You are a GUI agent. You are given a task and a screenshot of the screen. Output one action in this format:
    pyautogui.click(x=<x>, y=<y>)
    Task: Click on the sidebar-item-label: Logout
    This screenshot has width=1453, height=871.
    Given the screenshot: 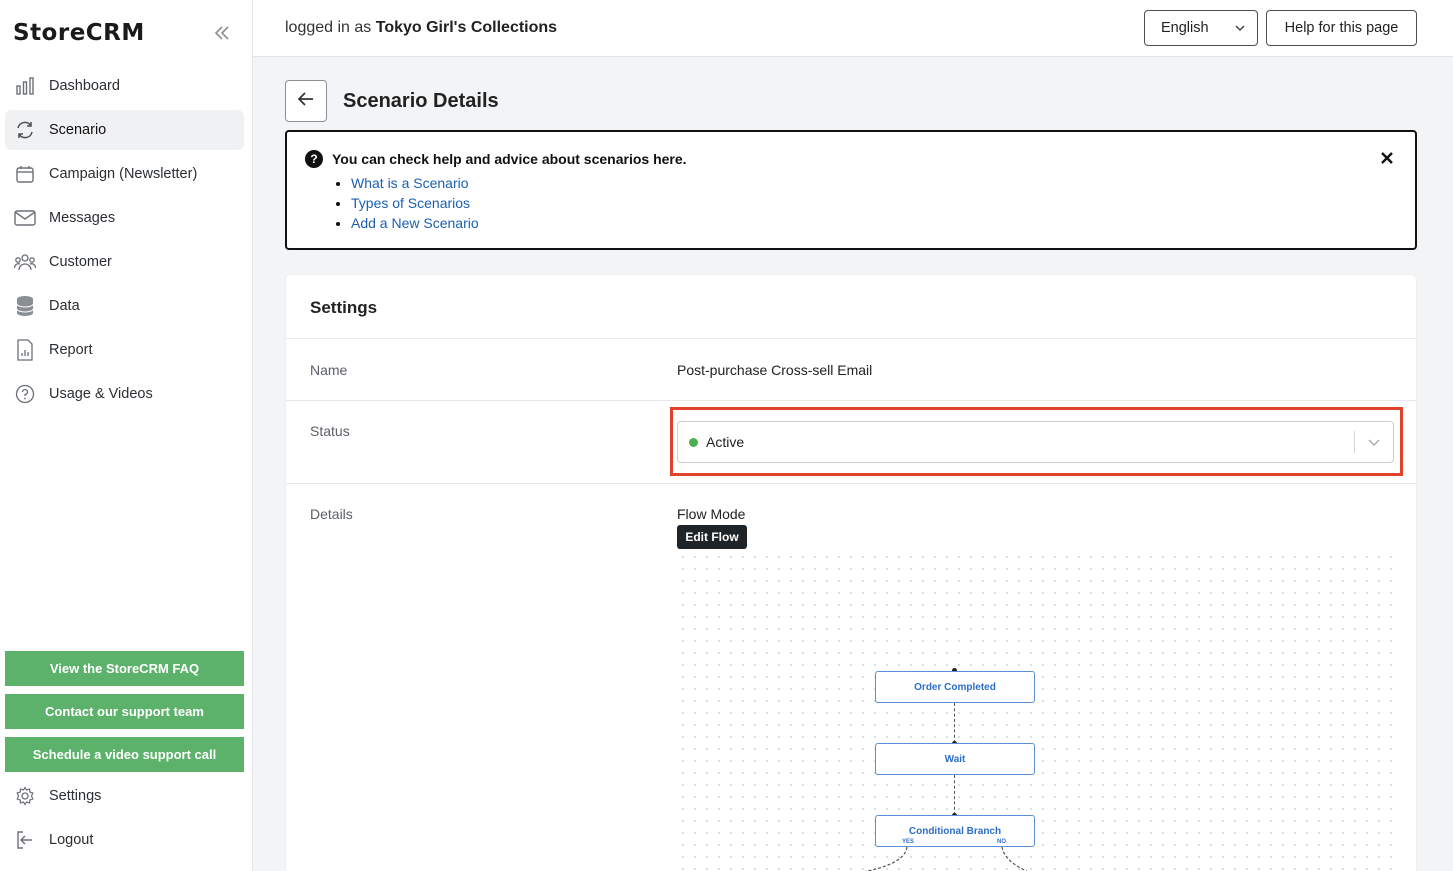 What is the action you would take?
    pyautogui.click(x=71, y=840)
    